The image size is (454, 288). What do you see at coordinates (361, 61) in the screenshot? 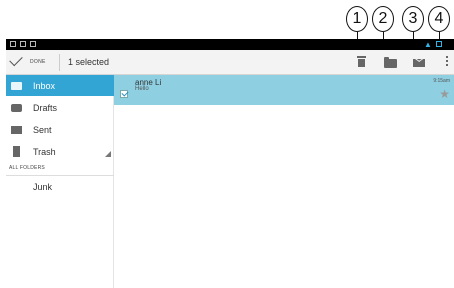
I see `delete-icon` at bounding box center [361, 61].